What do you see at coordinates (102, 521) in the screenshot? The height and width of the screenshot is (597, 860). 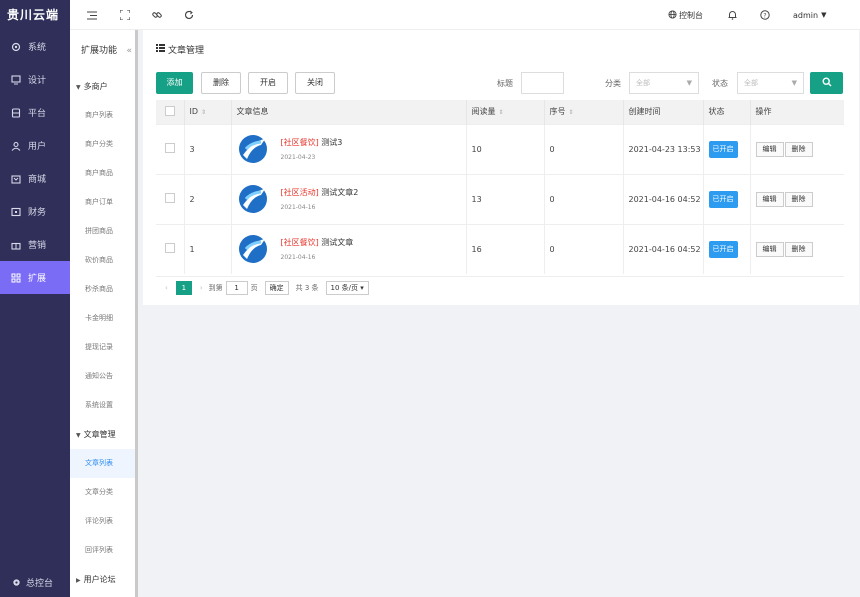 I see `subnav-item: 评论列表` at bounding box center [102, 521].